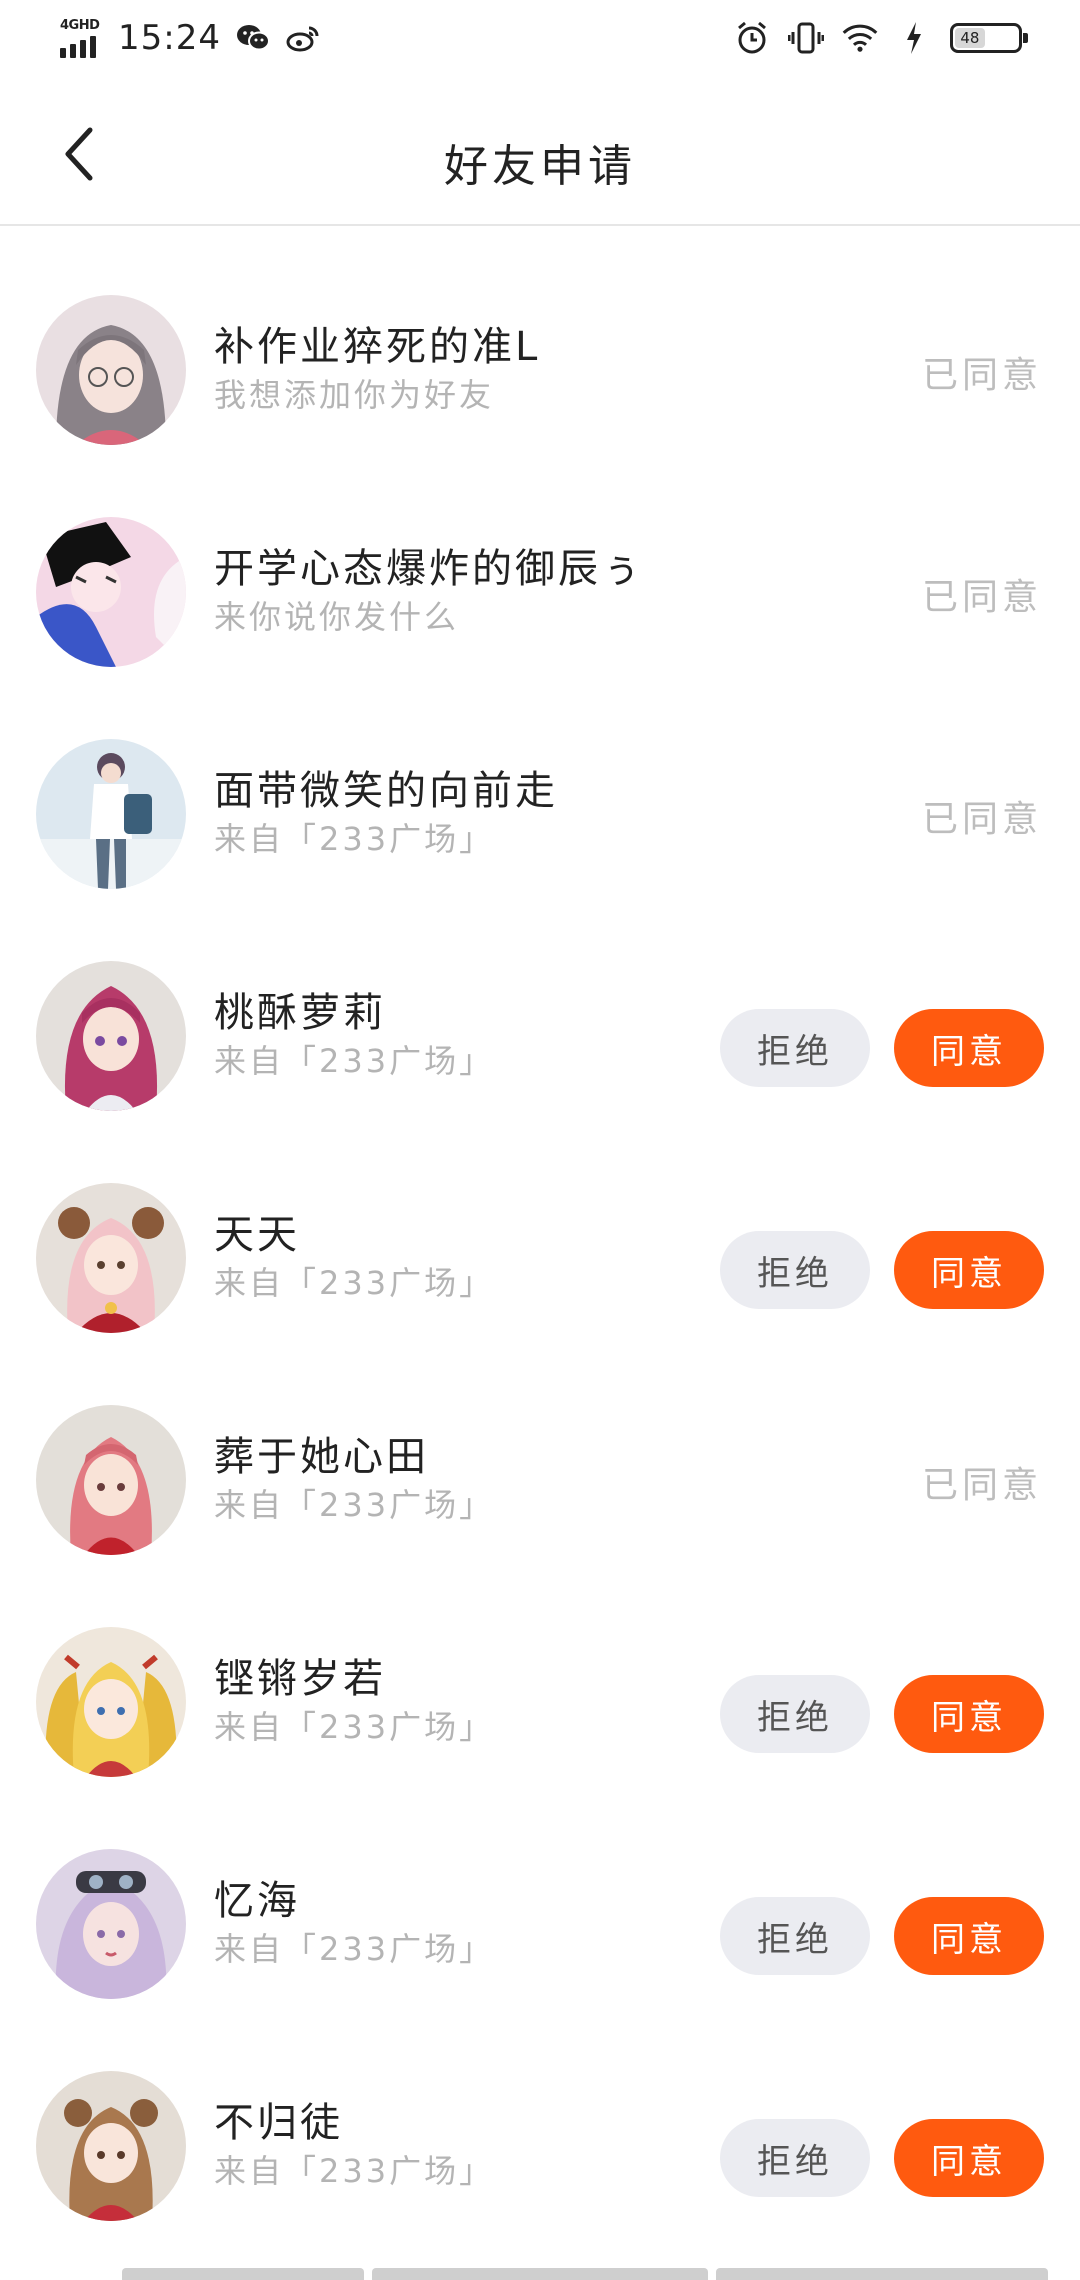 The width and height of the screenshot is (1080, 2280). I want to click on battery-level: 48, so click(970, 38).